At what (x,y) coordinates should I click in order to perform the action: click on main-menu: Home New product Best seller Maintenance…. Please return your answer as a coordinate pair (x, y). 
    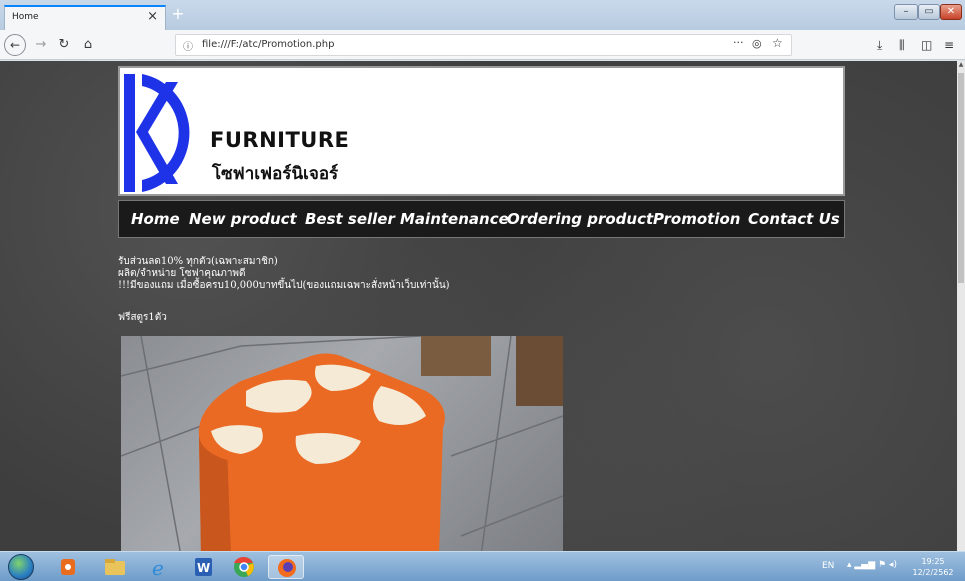
    Looking at the image, I should click on (481, 219).